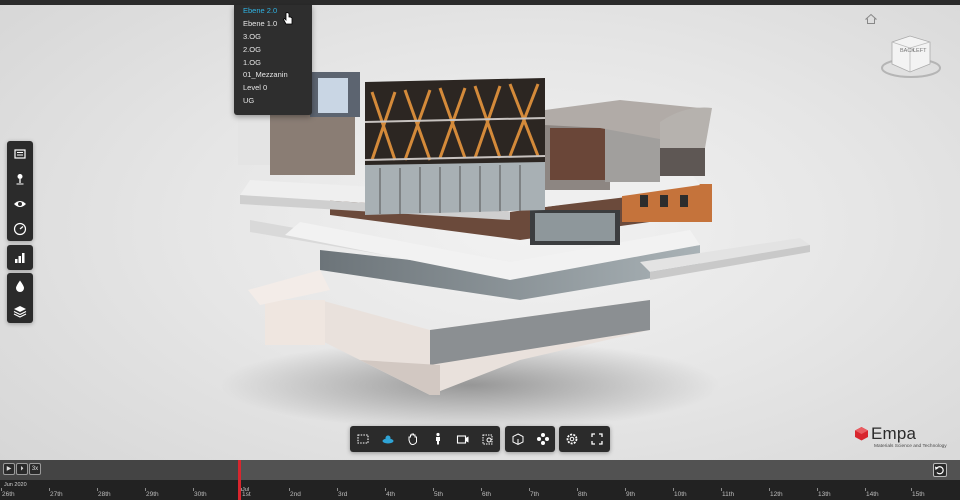 Image resolution: width=960 pixels, height=500 pixels. I want to click on model-tree-button, so click(517, 439).